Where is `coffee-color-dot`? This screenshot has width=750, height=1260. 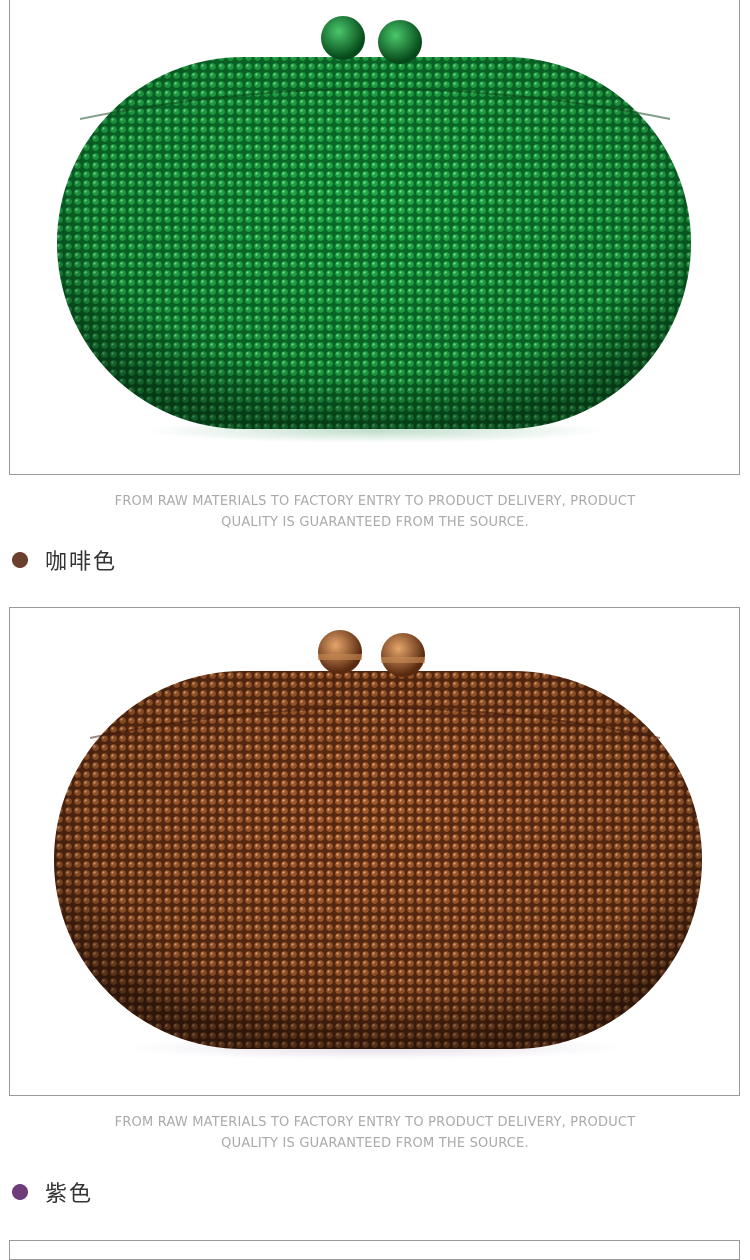 coffee-color-dot is located at coordinates (20, 560).